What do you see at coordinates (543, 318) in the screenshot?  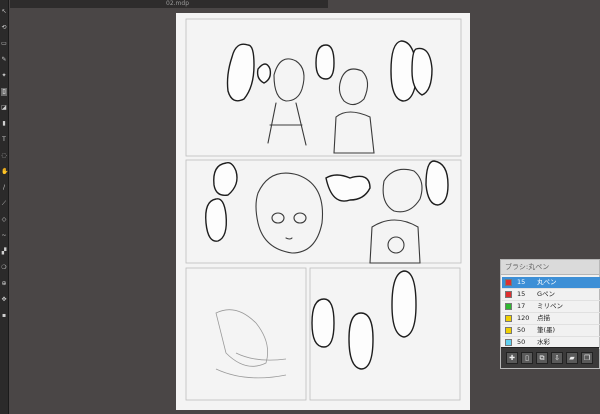 I see `brush-name: 点描` at bounding box center [543, 318].